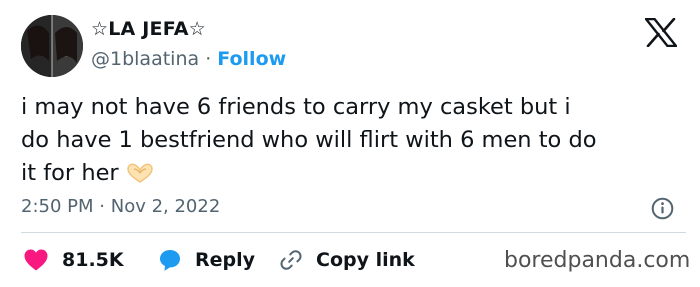  Describe the element at coordinates (140, 177) in the screenshot. I see `heart-hands-icon` at that location.